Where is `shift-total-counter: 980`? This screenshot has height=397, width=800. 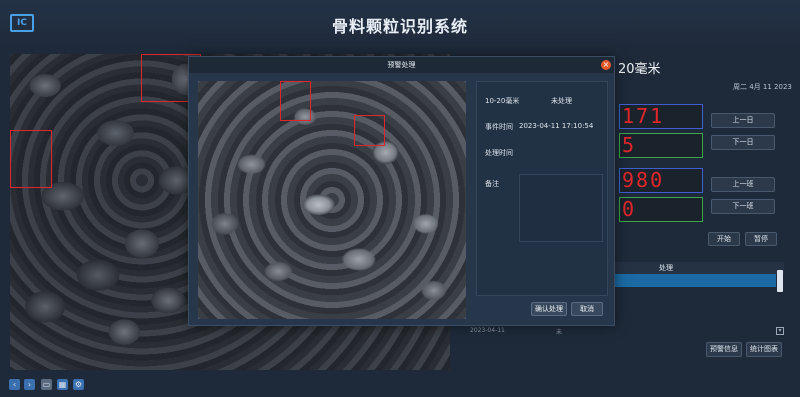
shift-total-counter: 980 is located at coordinates (661, 180).